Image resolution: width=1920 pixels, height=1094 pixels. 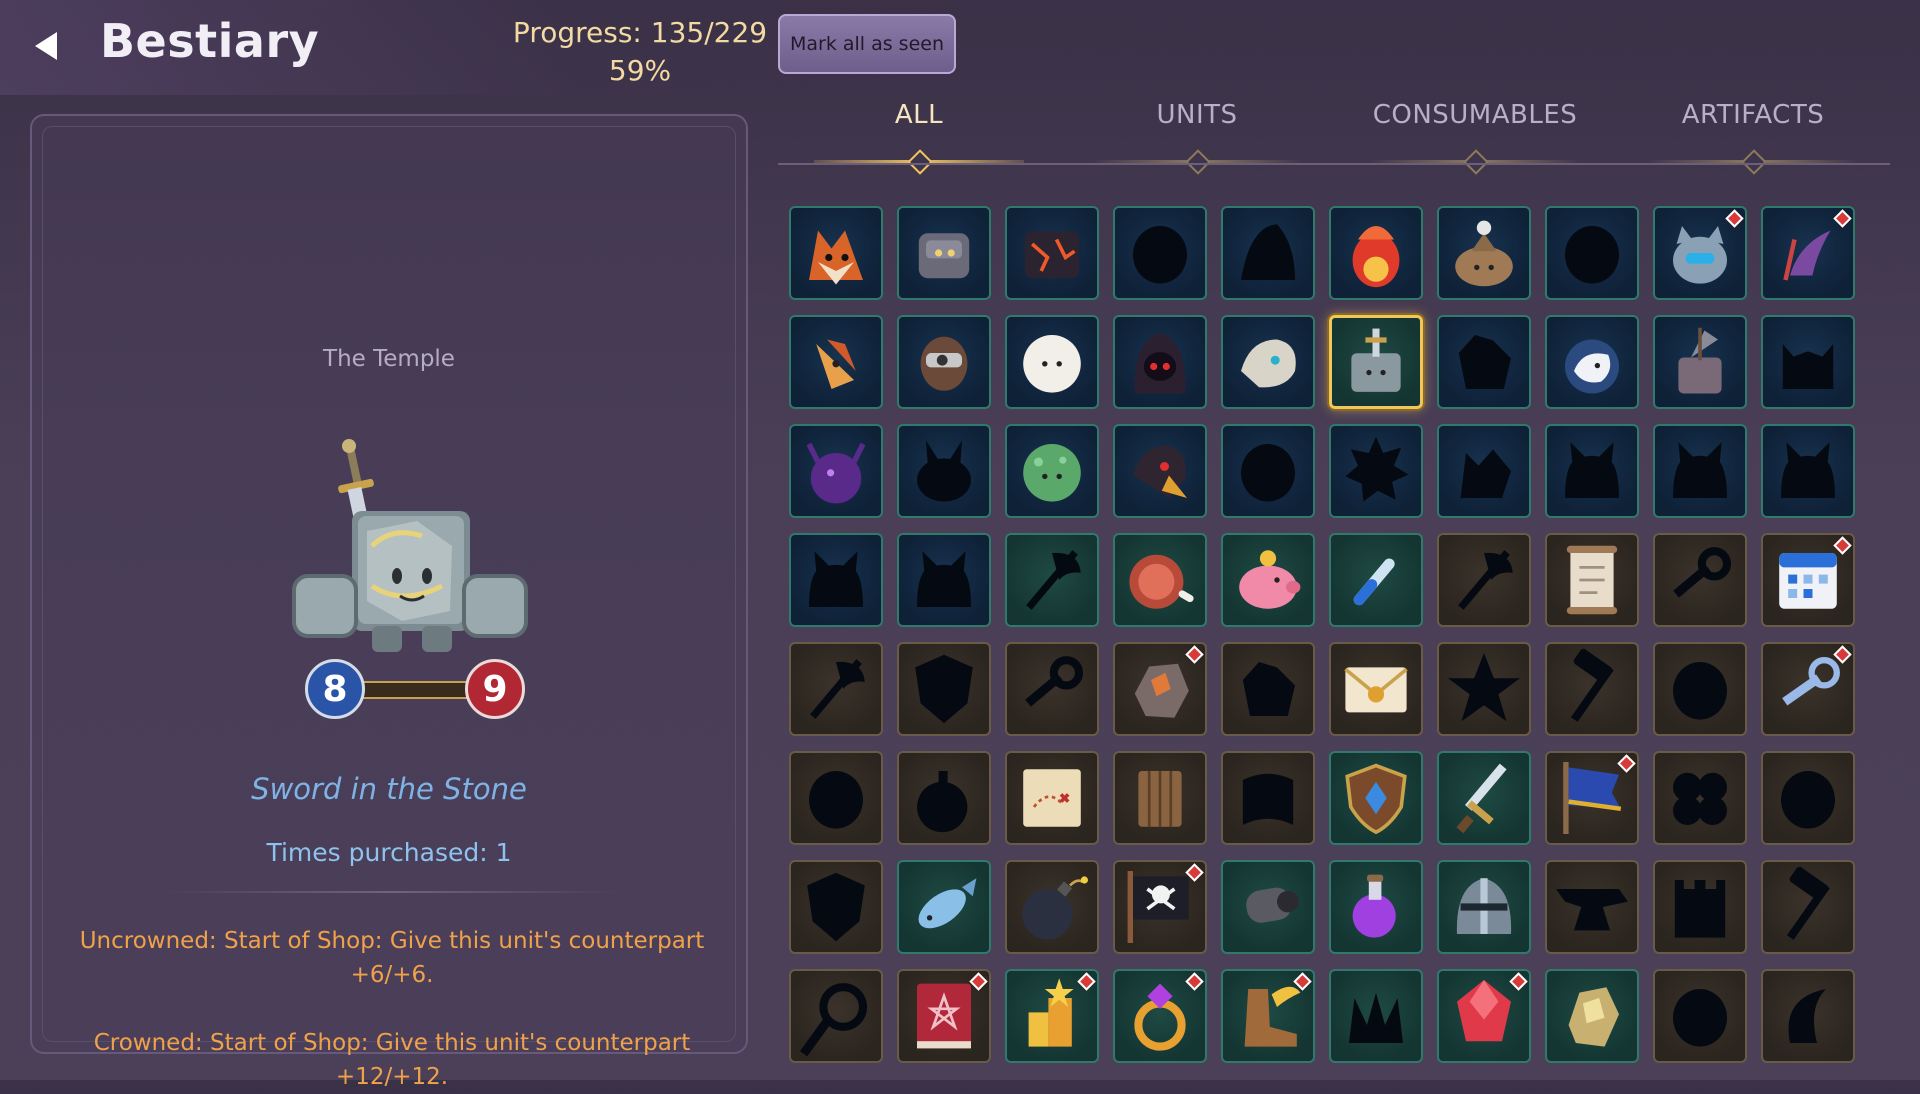 I want to click on silhouette-crescent-icon, so click(x=1807, y=1016).